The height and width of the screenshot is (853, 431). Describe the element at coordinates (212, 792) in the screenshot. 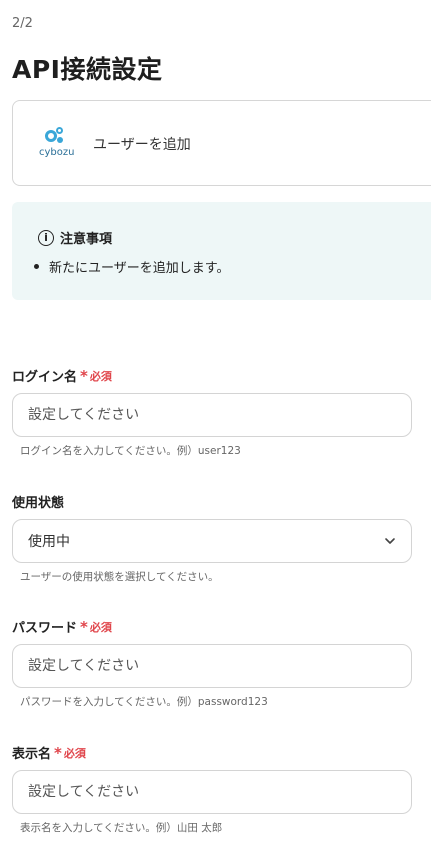

I see `display-name-input` at that location.